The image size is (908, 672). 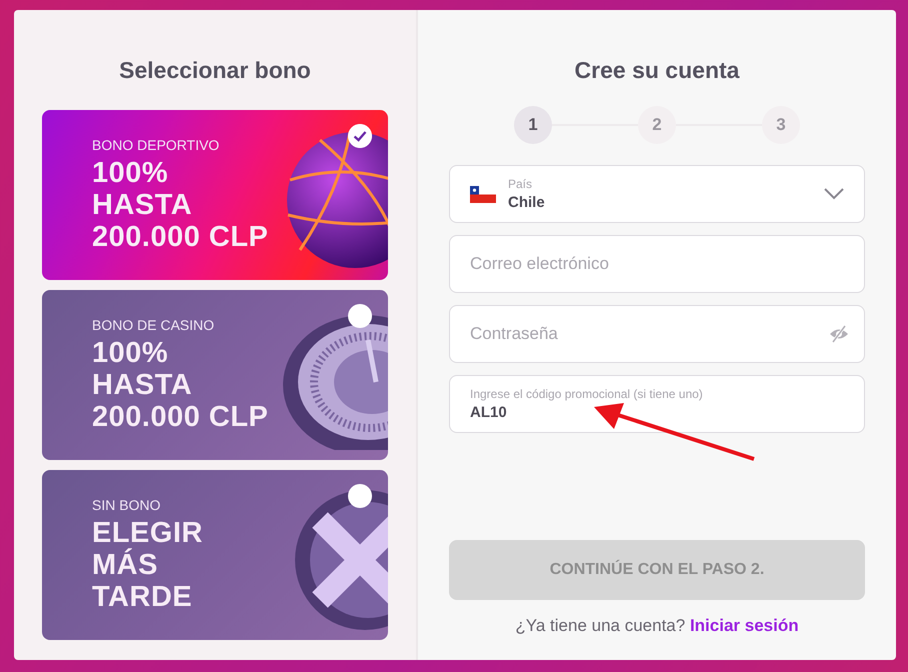 What do you see at coordinates (839, 334) in the screenshot?
I see `eye-slash-icon` at bounding box center [839, 334].